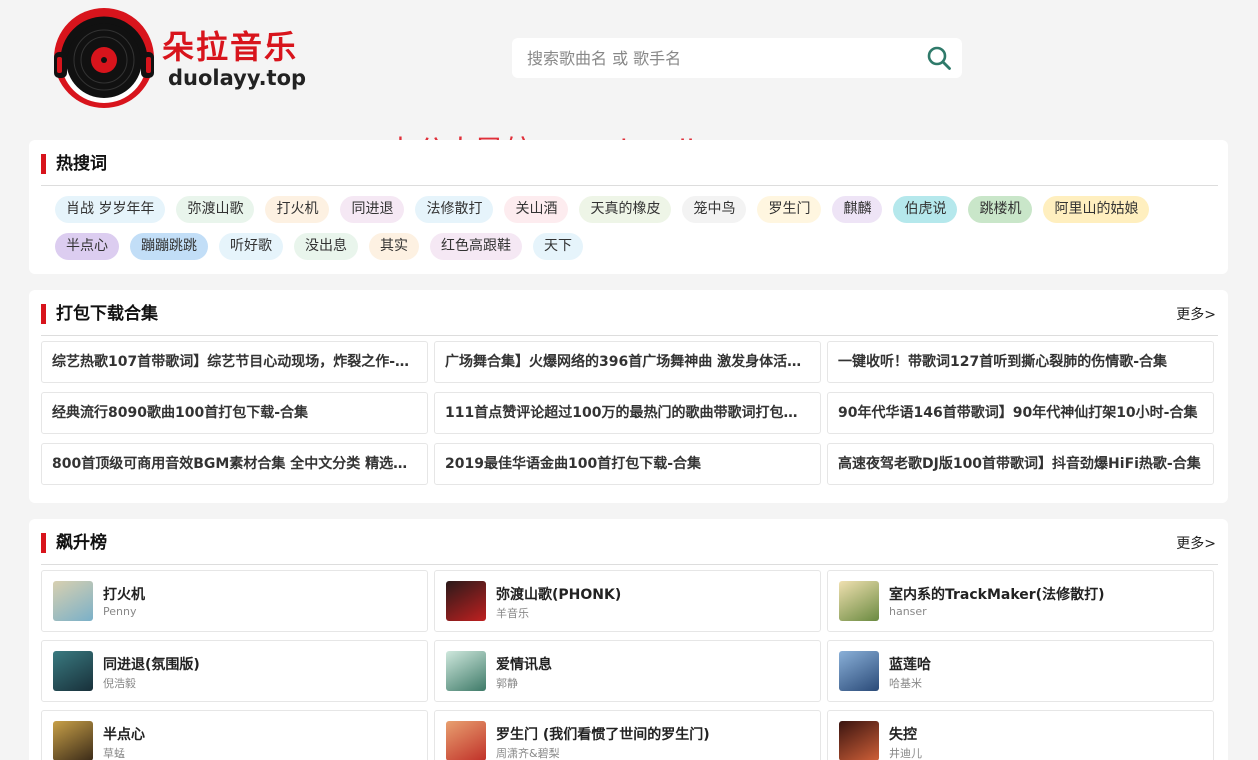  I want to click on song-title: 弥渡山歌(PHONK), so click(558, 594).